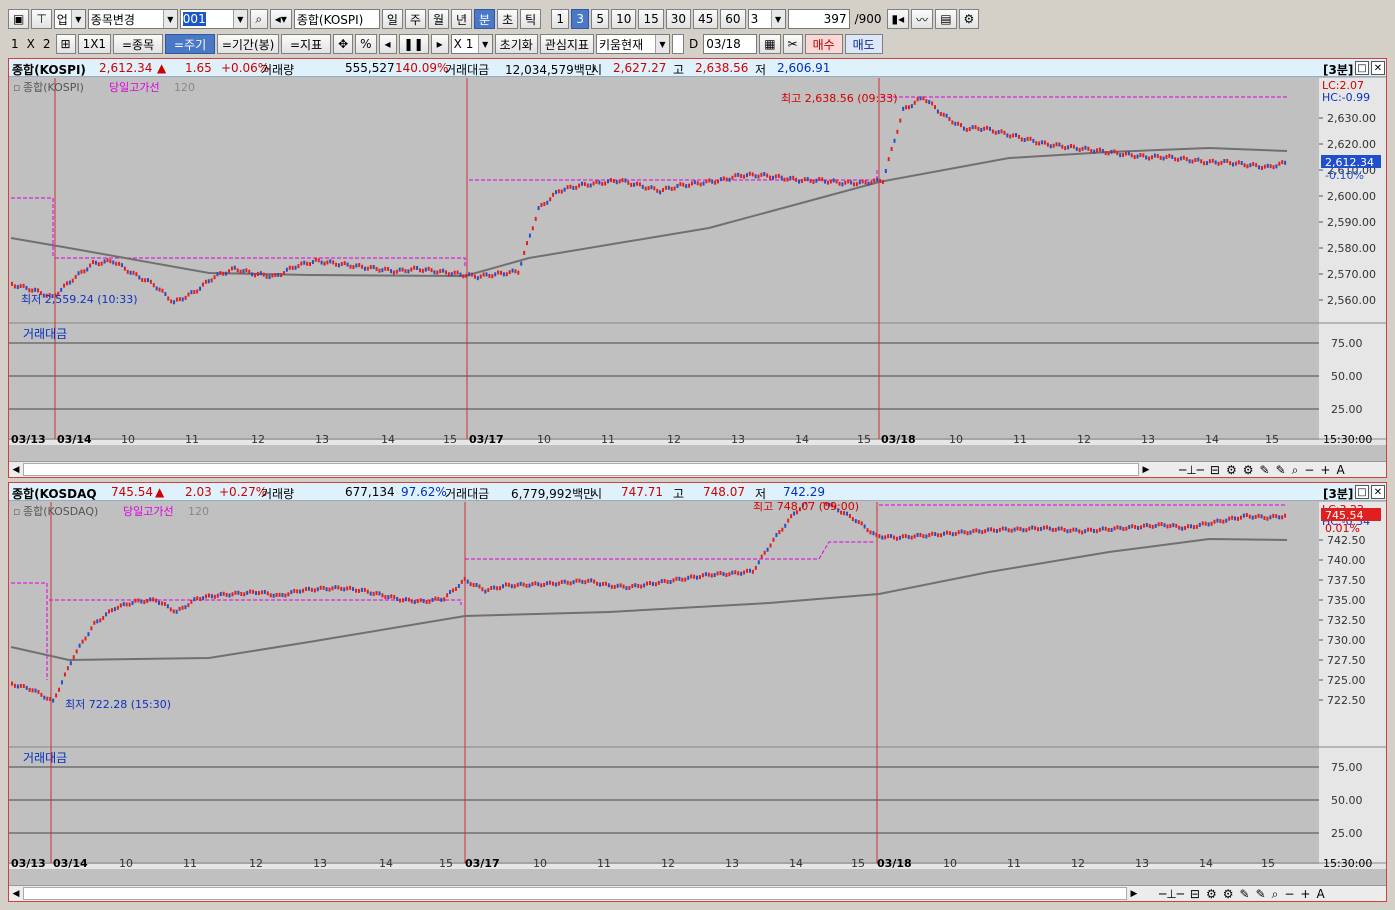 The image size is (1395, 910). Describe the element at coordinates (946, 19) in the screenshot. I see `save-icon: ▤` at that location.